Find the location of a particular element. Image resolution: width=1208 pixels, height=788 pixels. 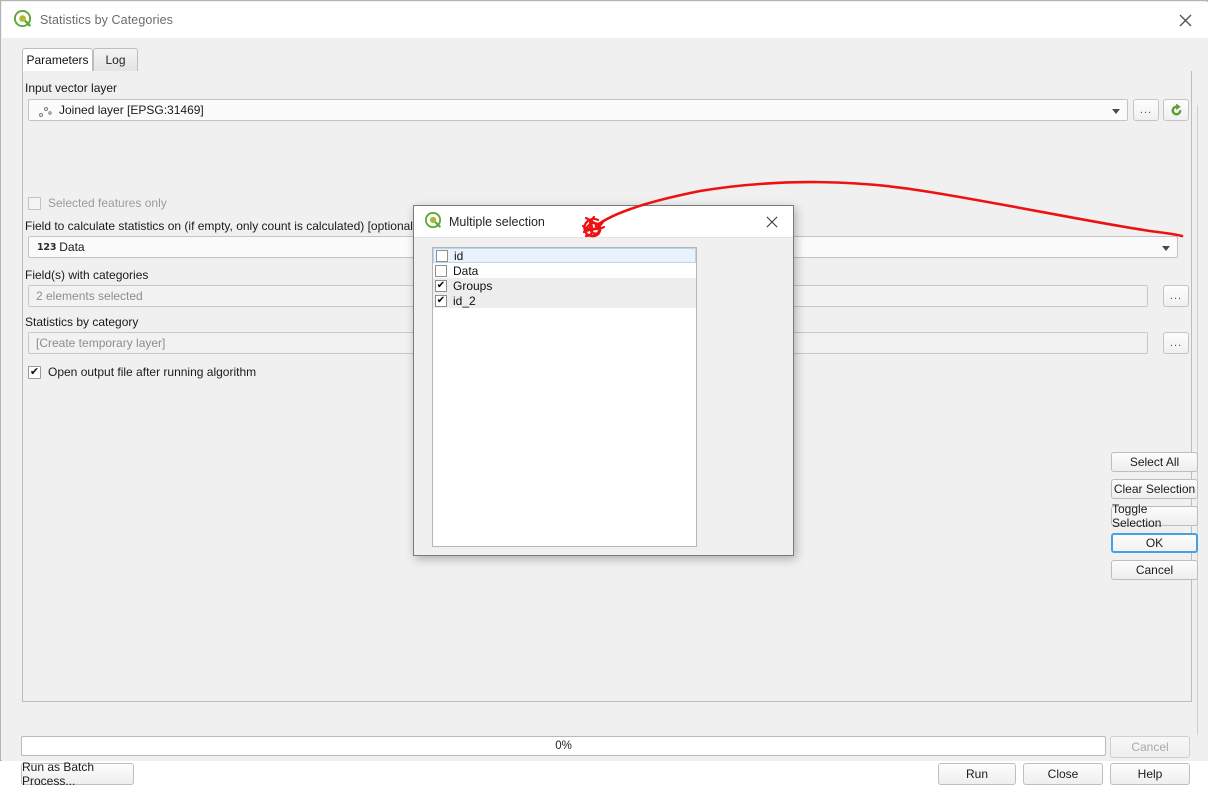

ok-button: OK is located at coordinates (1154, 543).